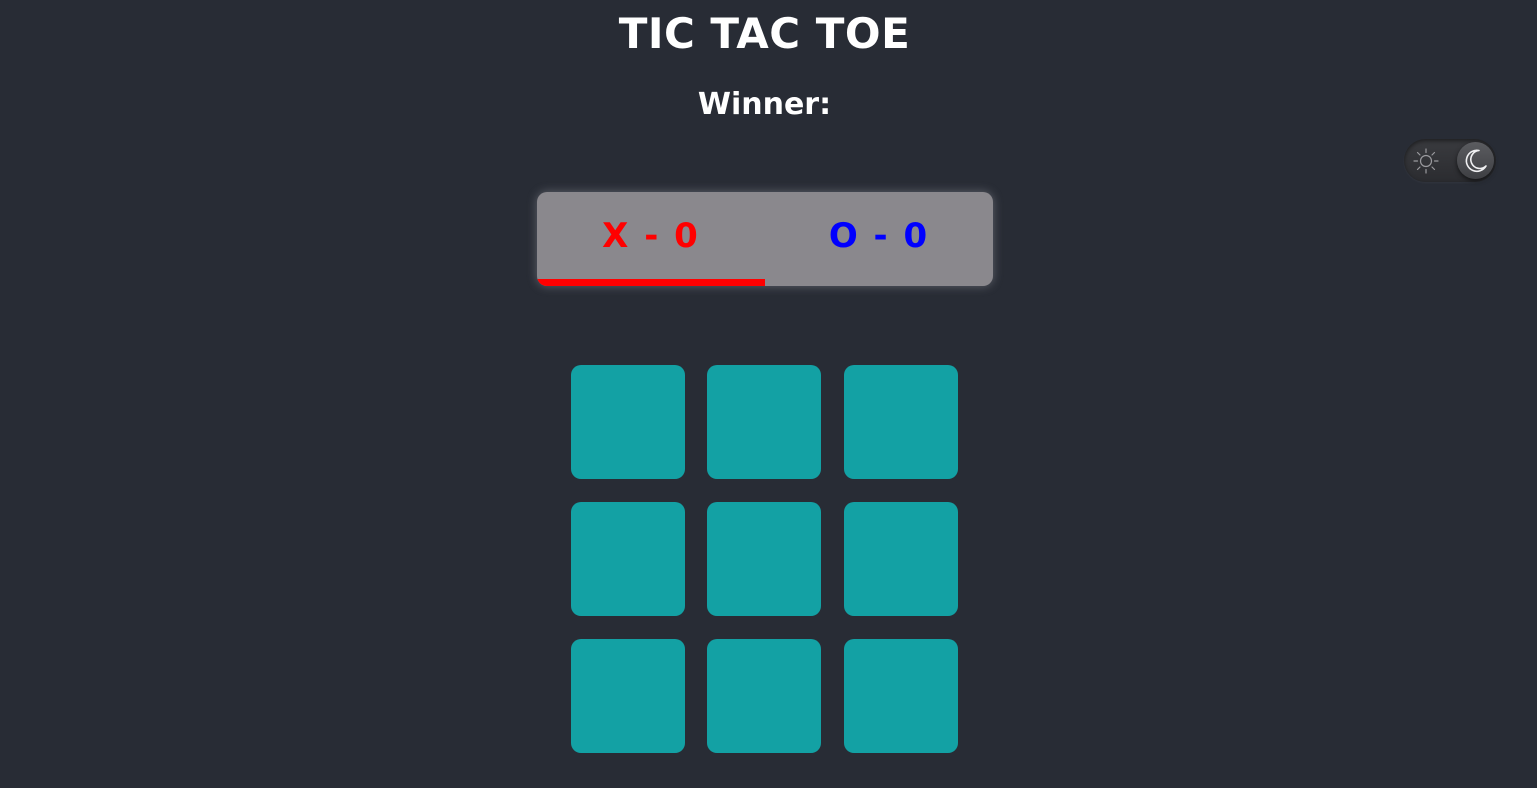 The height and width of the screenshot is (788, 1537). Describe the element at coordinates (764, 104) in the screenshot. I see `winner-label: Winner:` at that location.